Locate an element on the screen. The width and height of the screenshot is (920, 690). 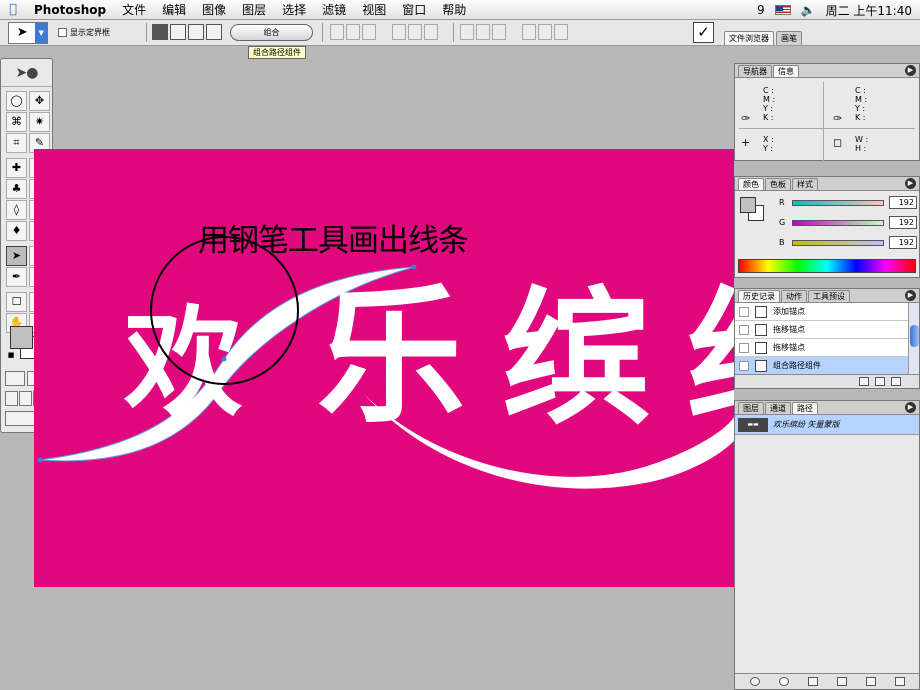
combine-button: 组合 is located at coordinates (271, 32).